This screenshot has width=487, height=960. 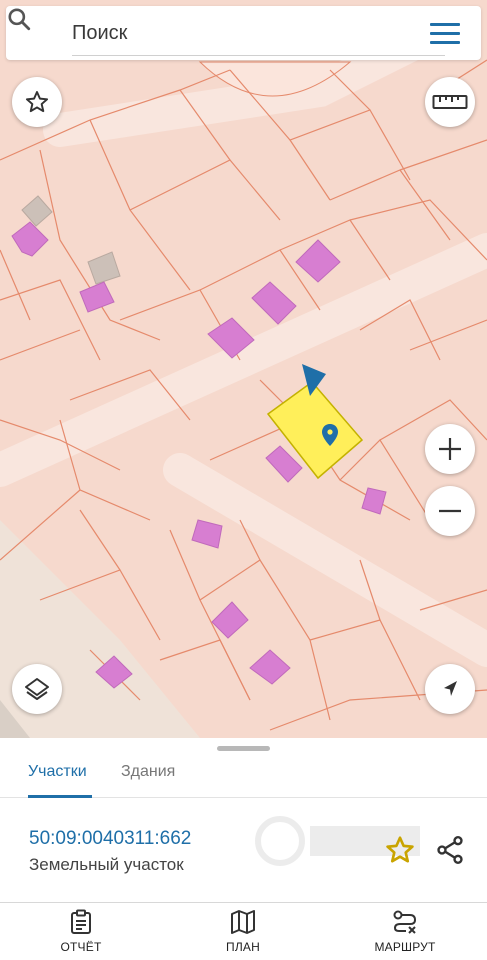 I want to click on search-input, so click(x=242, y=33).